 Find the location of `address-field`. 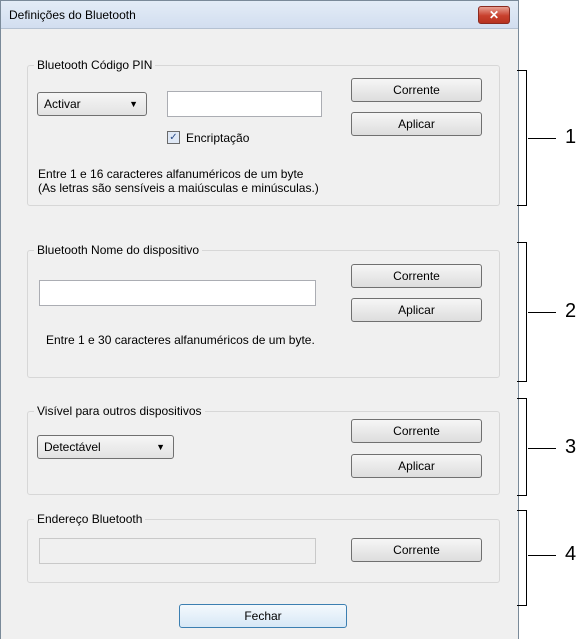

address-field is located at coordinates (177, 551).